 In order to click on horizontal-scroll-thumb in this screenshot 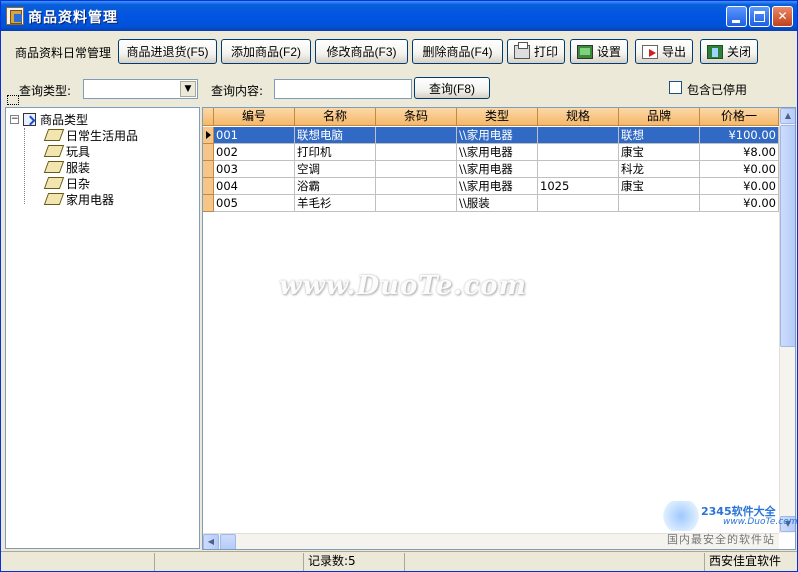, I will do `click(228, 541)`.